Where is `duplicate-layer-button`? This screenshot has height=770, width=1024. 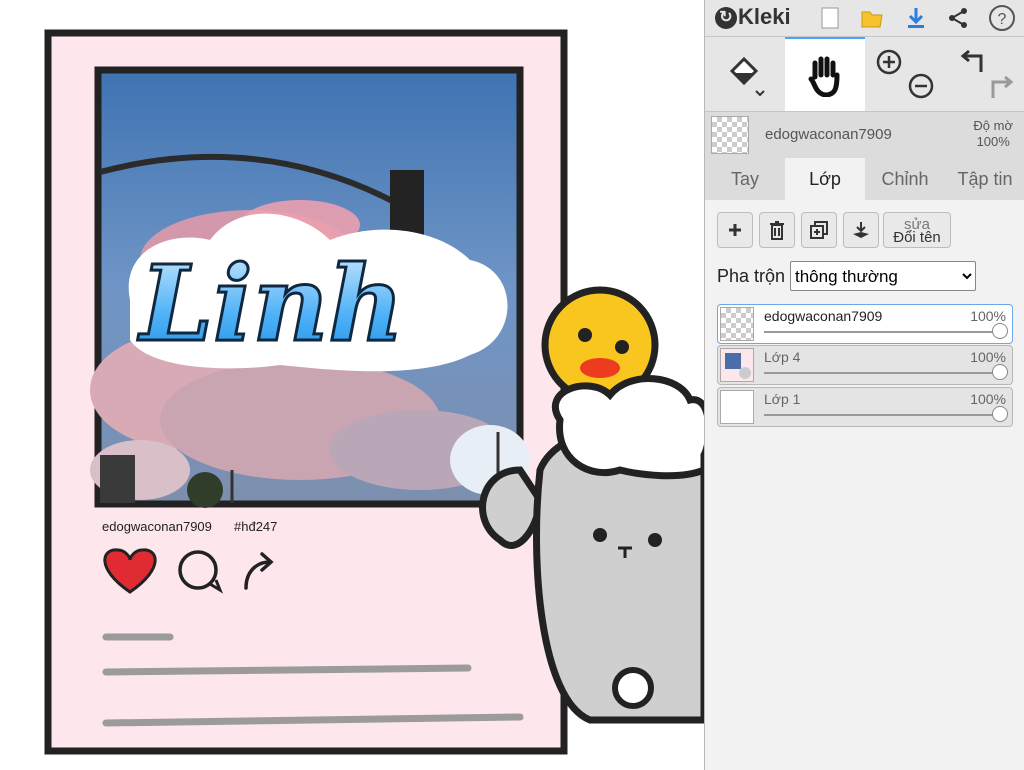 duplicate-layer-button is located at coordinates (819, 230).